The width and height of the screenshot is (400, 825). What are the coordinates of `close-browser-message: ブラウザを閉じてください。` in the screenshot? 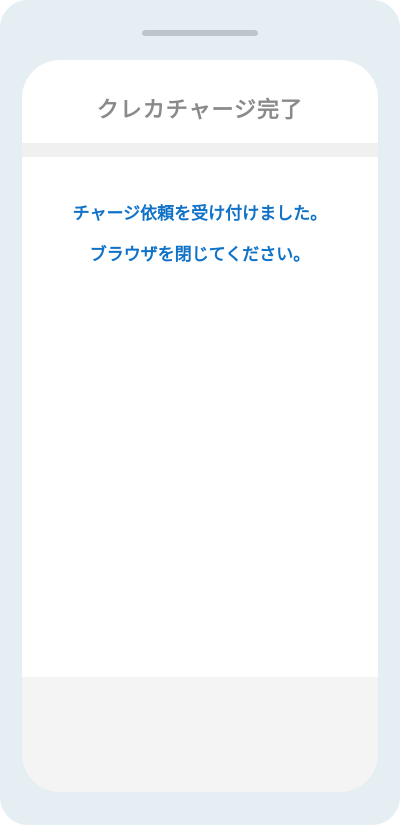 It's located at (200, 255).